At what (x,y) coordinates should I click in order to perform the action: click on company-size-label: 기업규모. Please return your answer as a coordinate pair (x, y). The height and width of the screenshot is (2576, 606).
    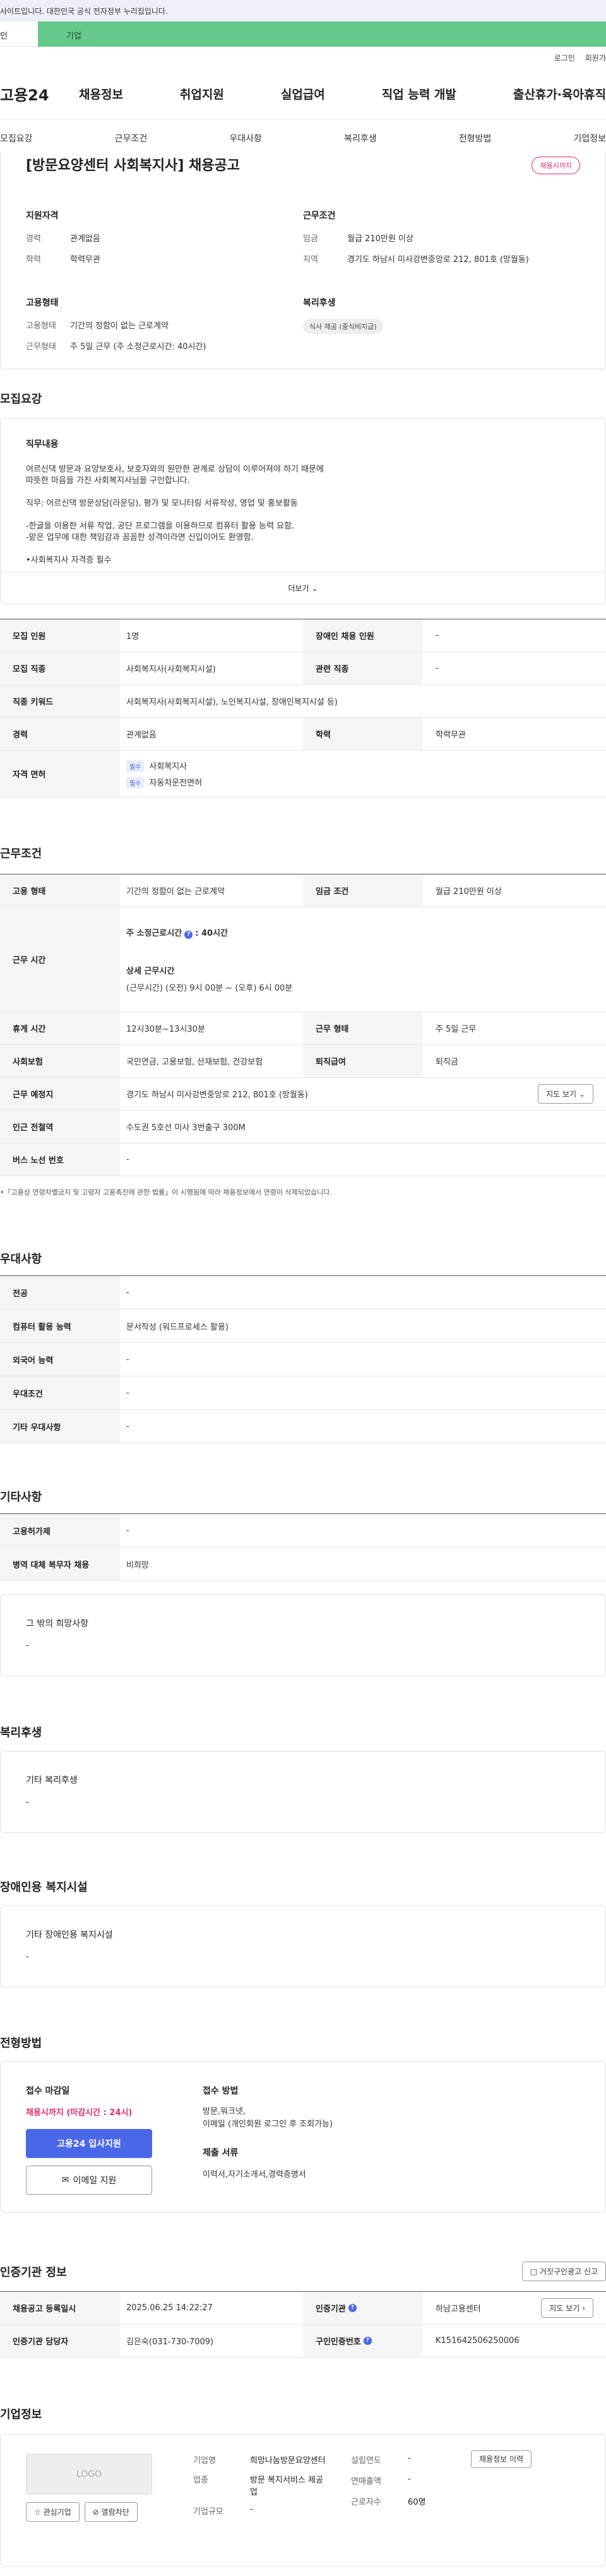
    Looking at the image, I should click on (208, 2512).